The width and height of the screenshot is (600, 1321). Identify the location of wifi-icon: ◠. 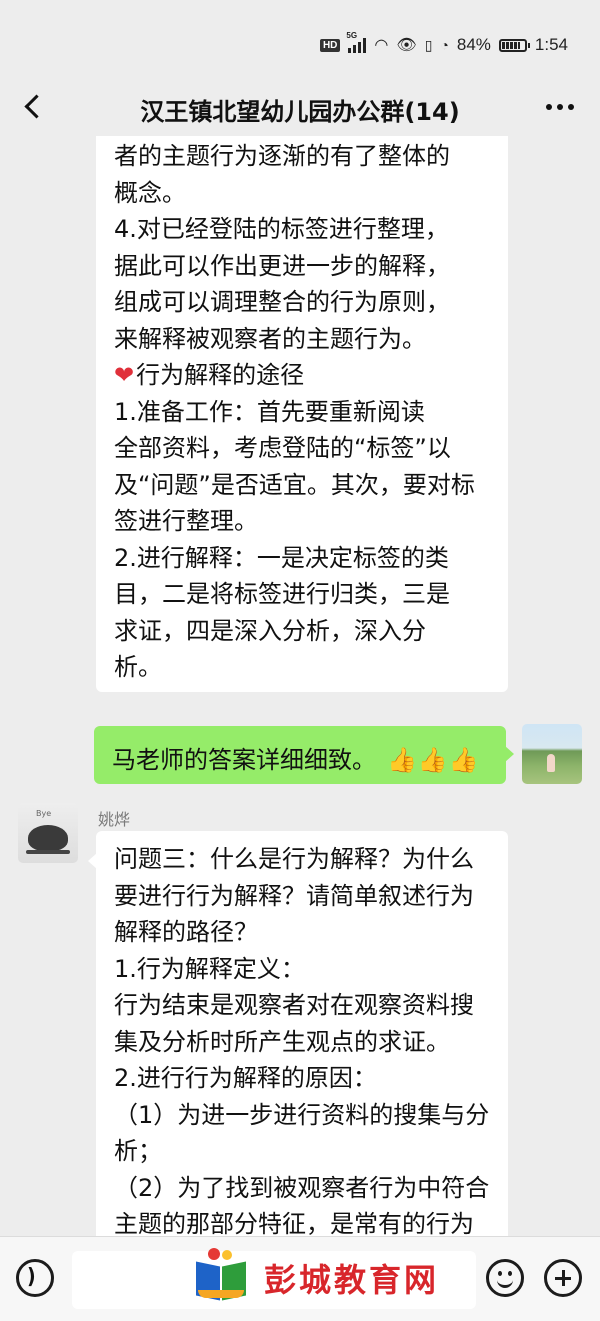
(381, 45).